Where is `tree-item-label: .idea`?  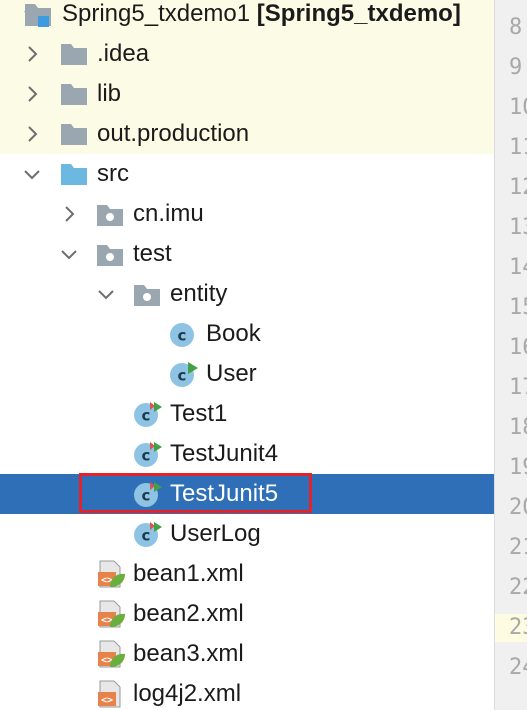 tree-item-label: .idea is located at coordinates (123, 53).